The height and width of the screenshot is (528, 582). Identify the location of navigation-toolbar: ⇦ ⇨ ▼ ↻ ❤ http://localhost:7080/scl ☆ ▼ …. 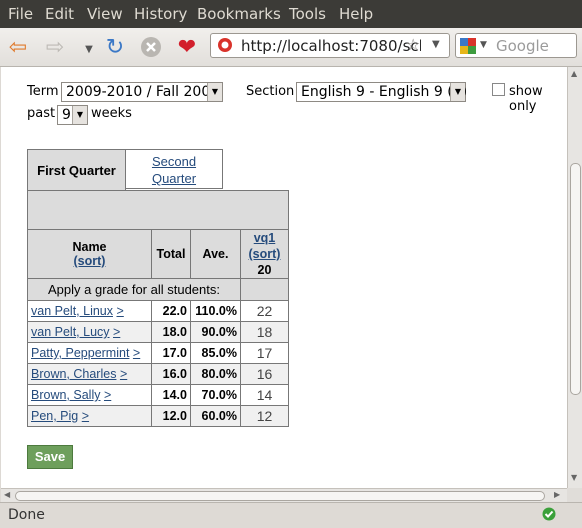
(291, 47).